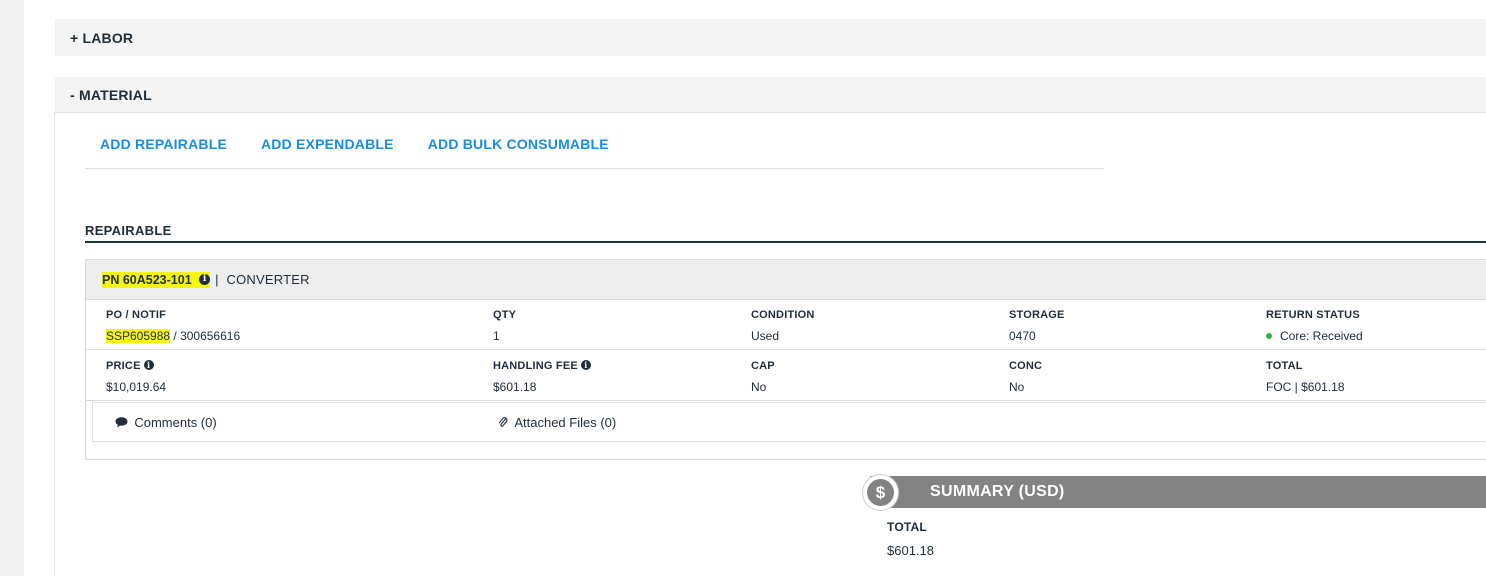 This screenshot has width=1486, height=576. What do you see at coordinates (770, 95) in the screenshot?
I see `material-section-toggle: - MATERIAL` at bounding box center [770, 95].